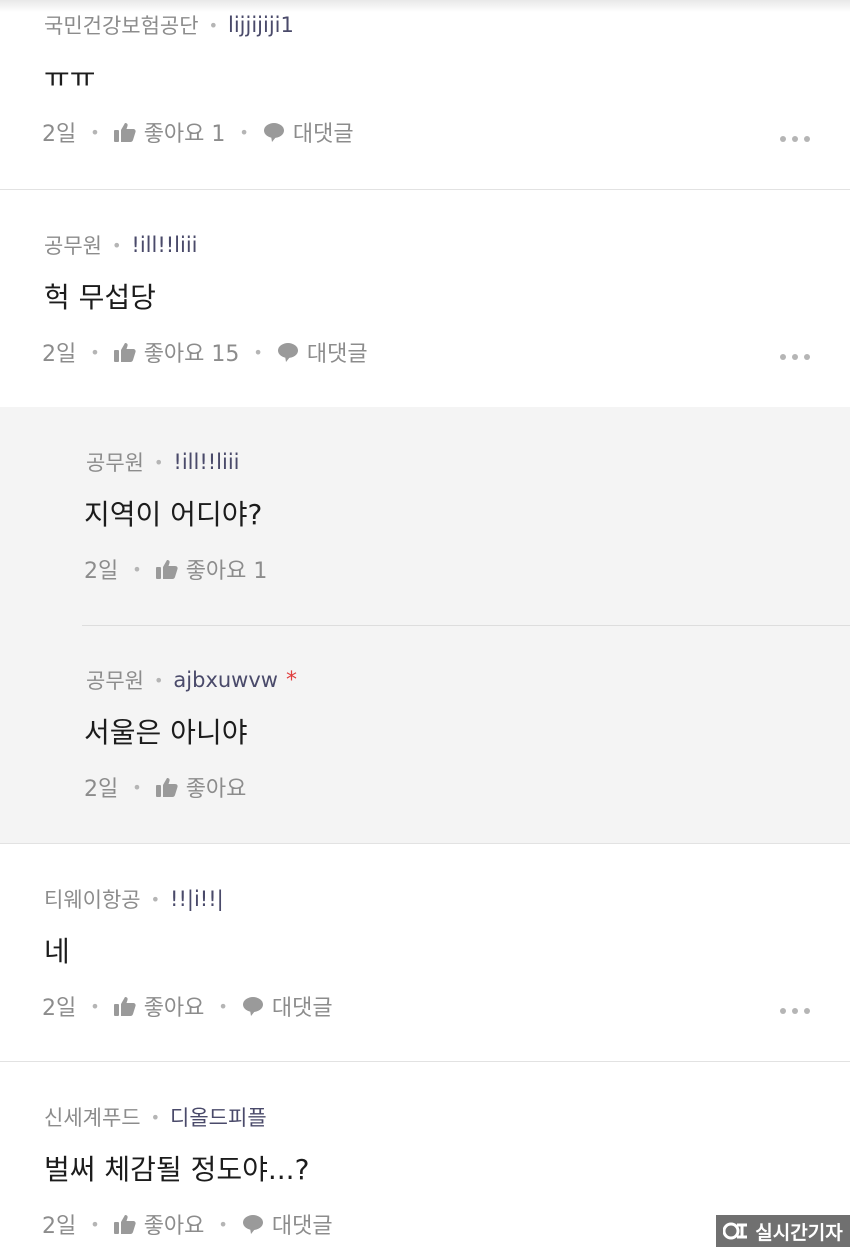  What do you see at coordinates (197, 899) in the screenshot?
I see `comment-nickname: !!|i!!|` at bounding box center [197, 899].